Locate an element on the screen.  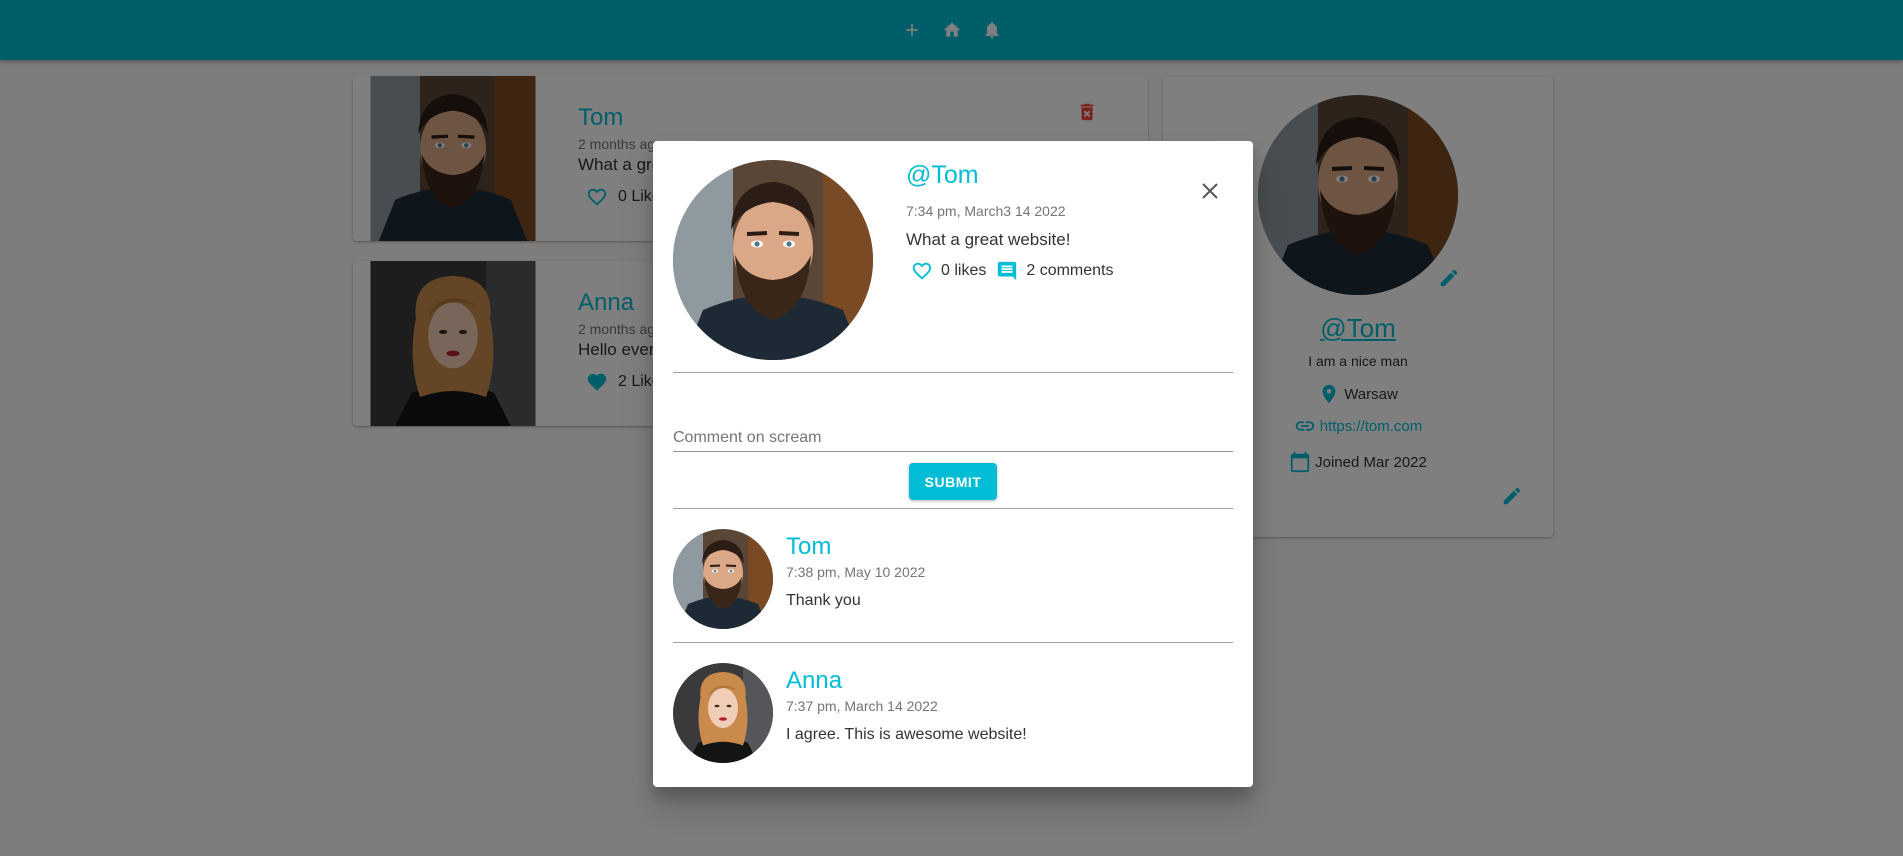
comment-user-link: Tom is located at coordinates (808, 547).